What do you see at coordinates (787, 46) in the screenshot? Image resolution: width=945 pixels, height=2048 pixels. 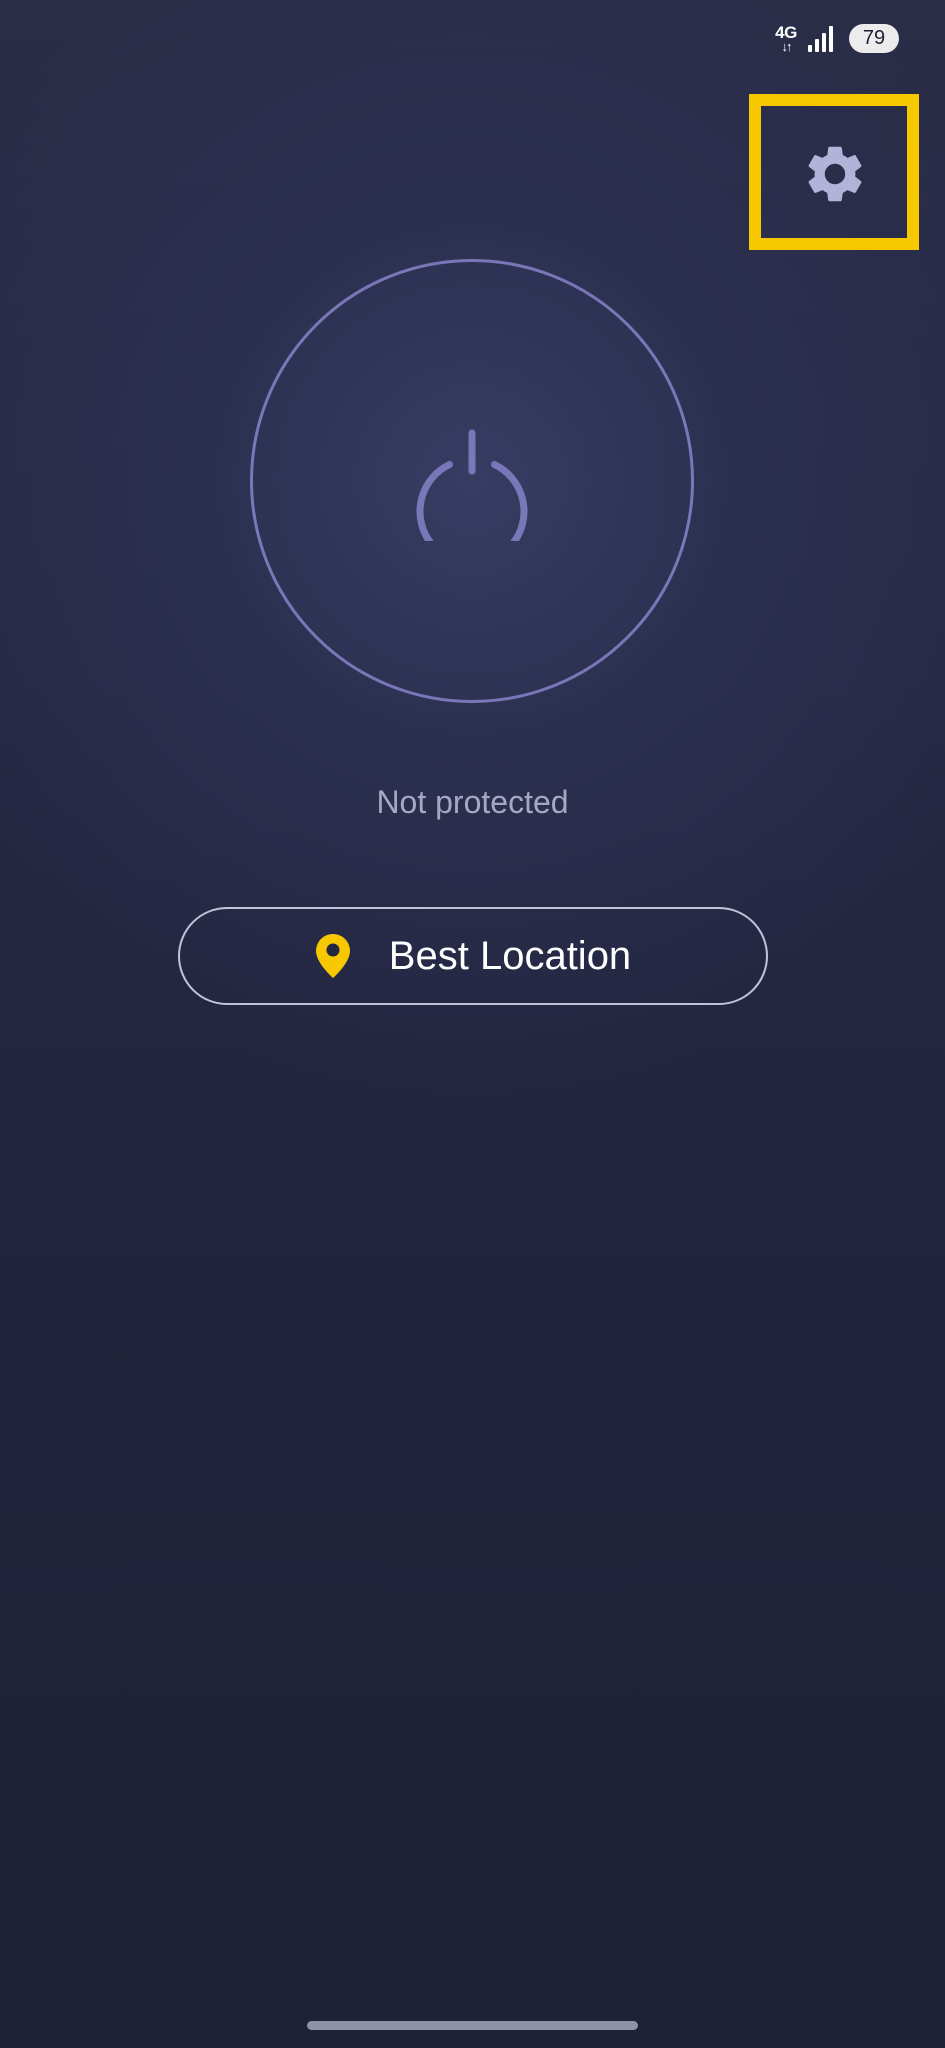 I see `data-arrows-icon: ↓↑` at bounding box center [787, 46].